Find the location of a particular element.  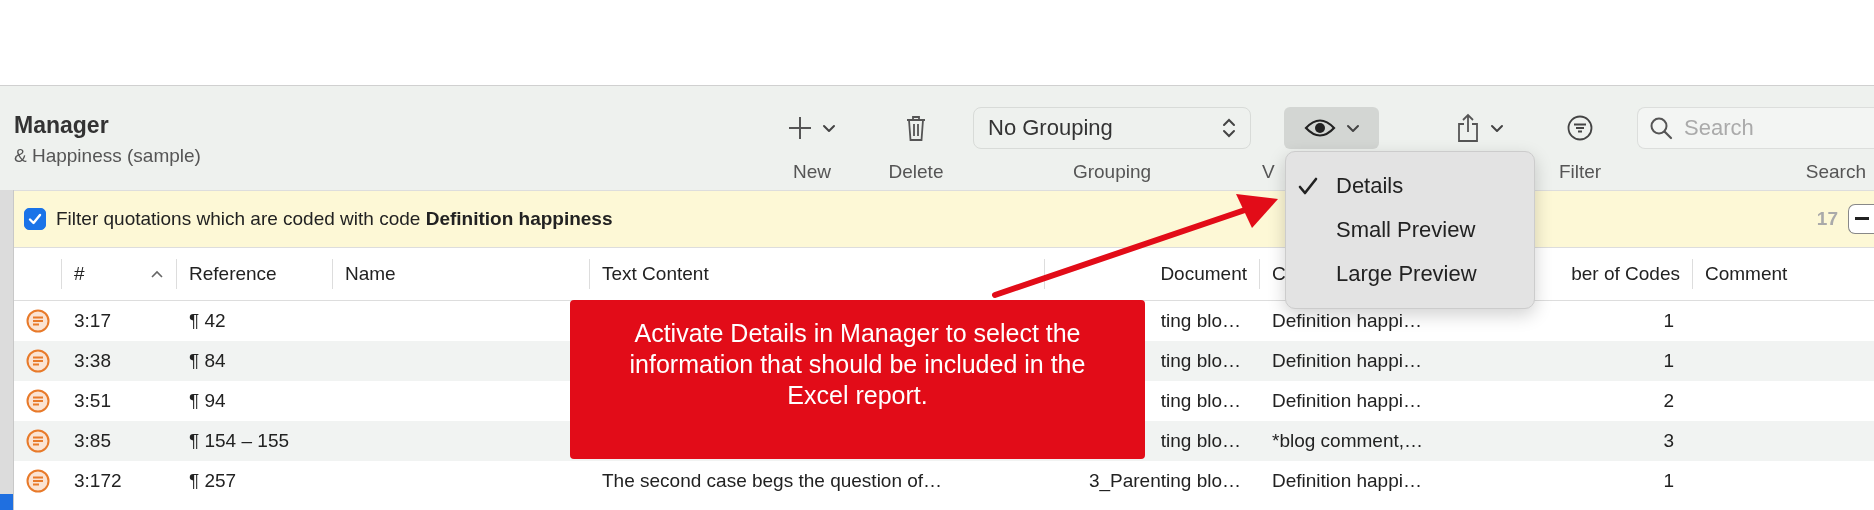

column-header: Name is located at coordinates (460, 274).